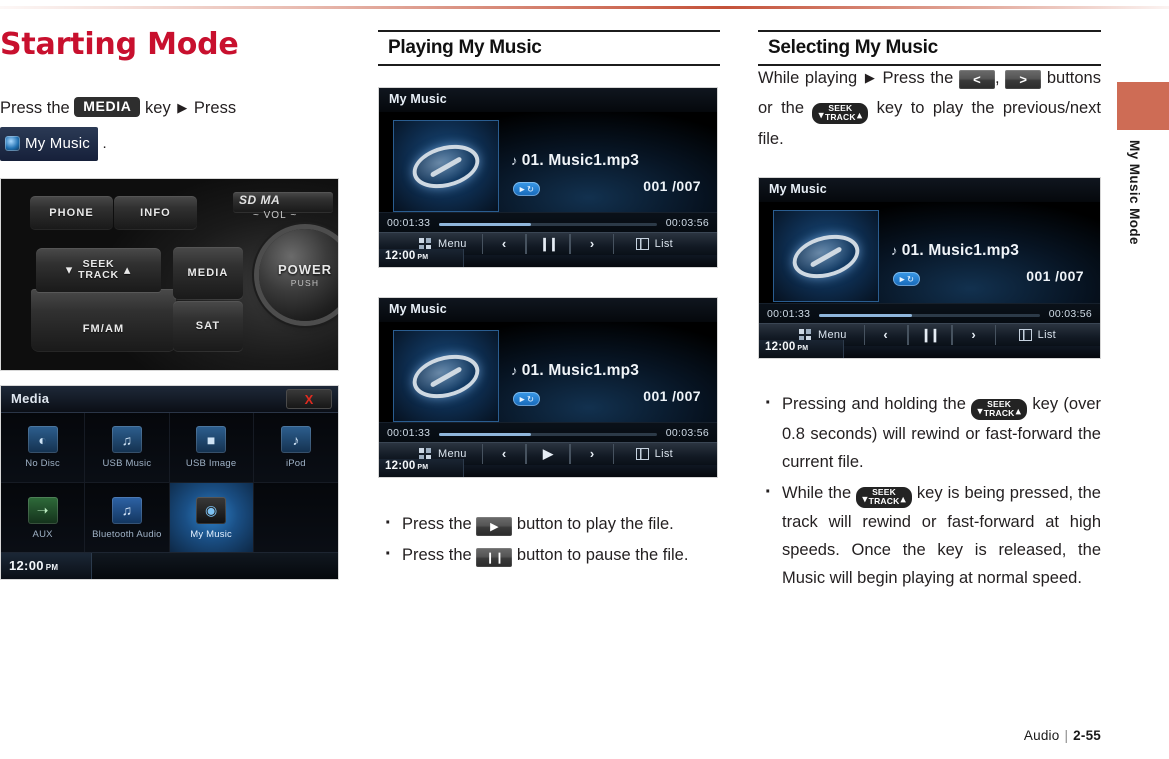  I want to click on play-button-badge, so click(494, 526).